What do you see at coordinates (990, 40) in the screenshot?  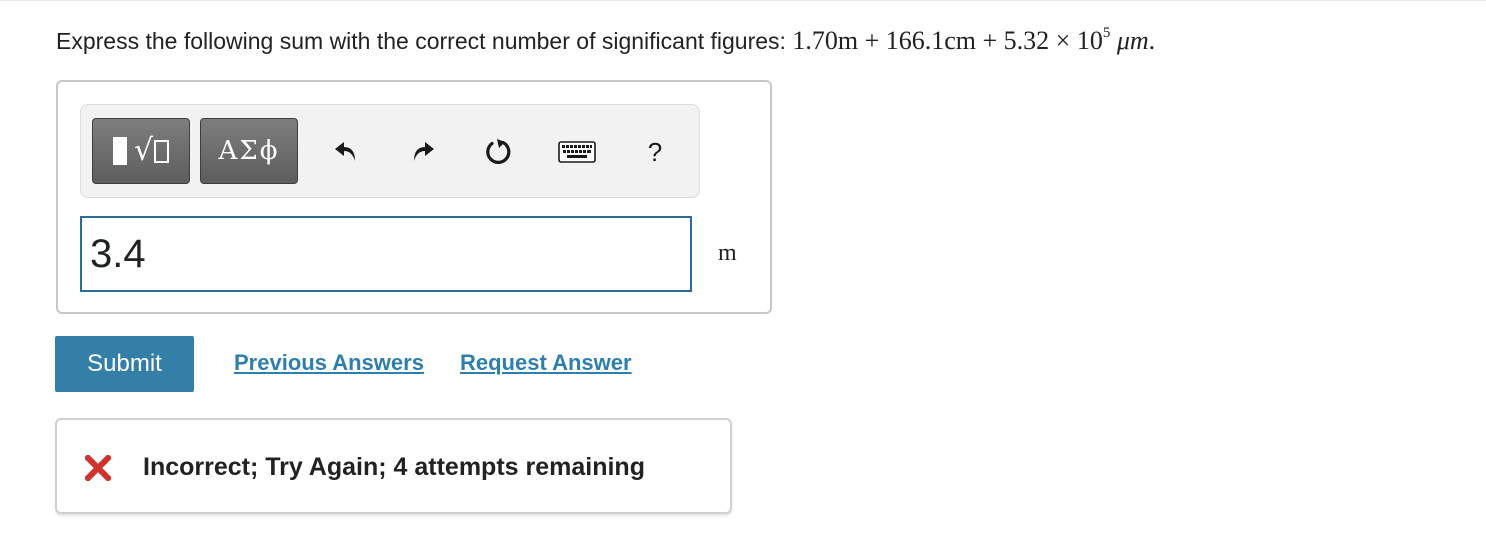 I see `plus-sign-2: +` at bounding box center [990, 40].